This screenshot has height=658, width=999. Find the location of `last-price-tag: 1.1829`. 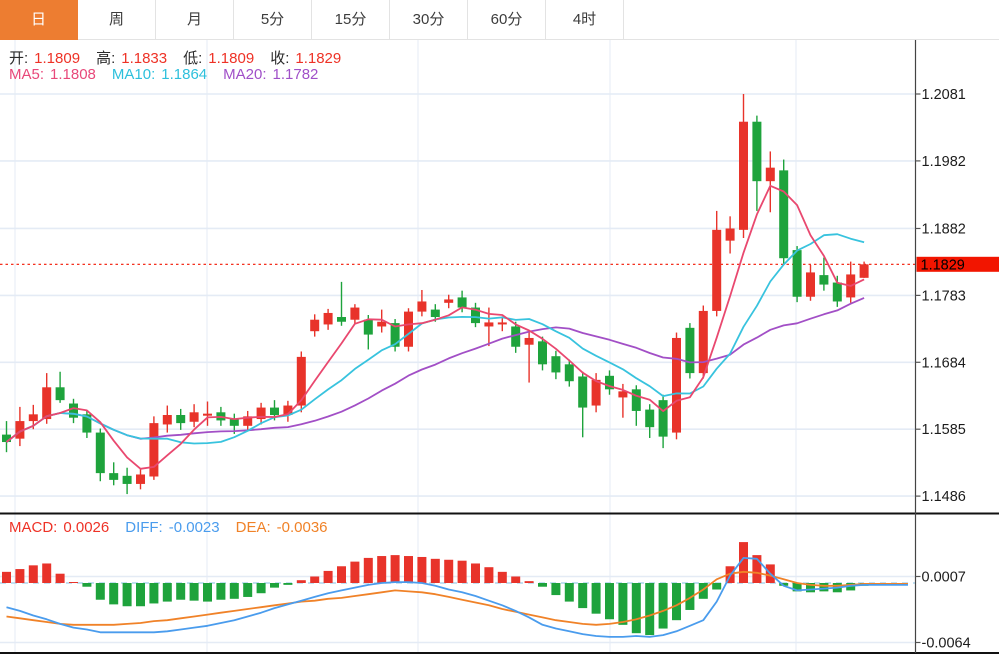

last-price-tag: 1.1829 is located at coordinates (957, 264).